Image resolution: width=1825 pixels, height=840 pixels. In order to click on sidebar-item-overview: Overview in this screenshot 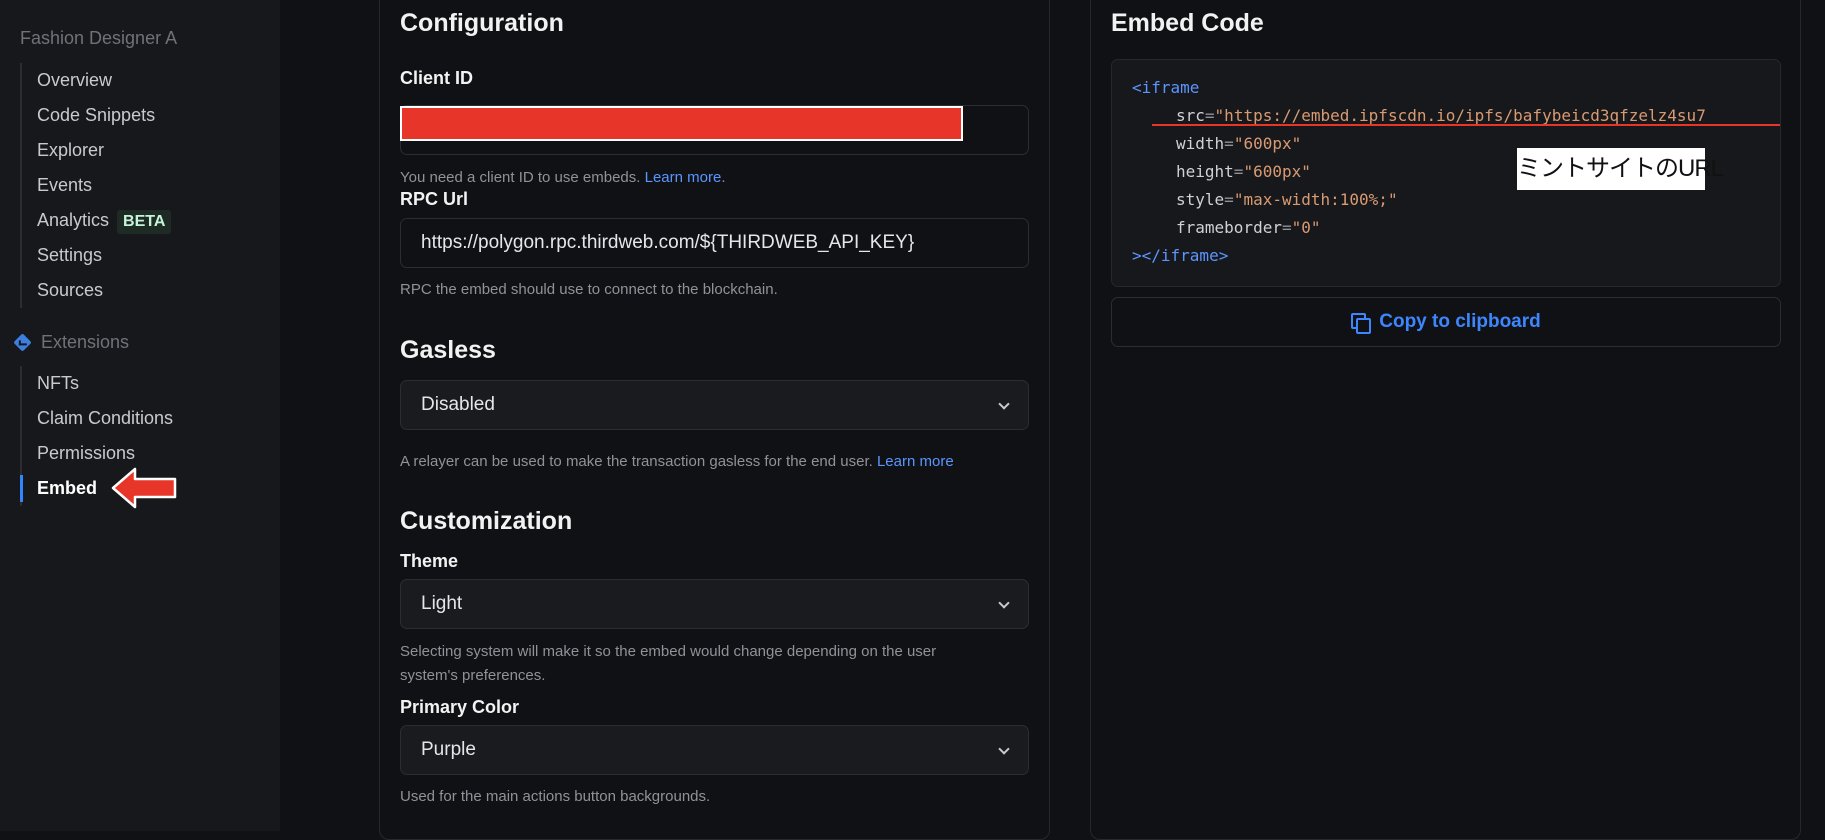, I will do `click(96, 80)`.